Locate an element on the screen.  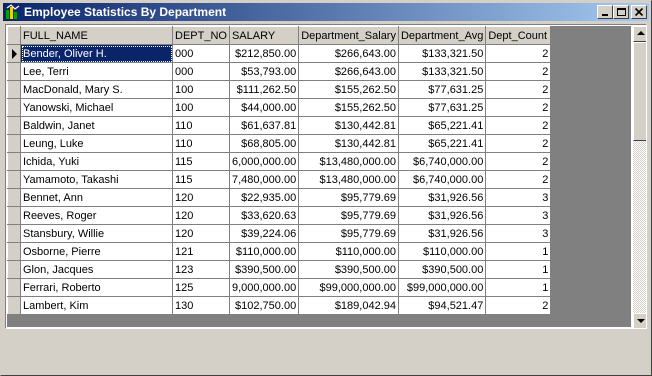
column-header-dept-no: DEPT_NO is located at coordinates (201, 35).